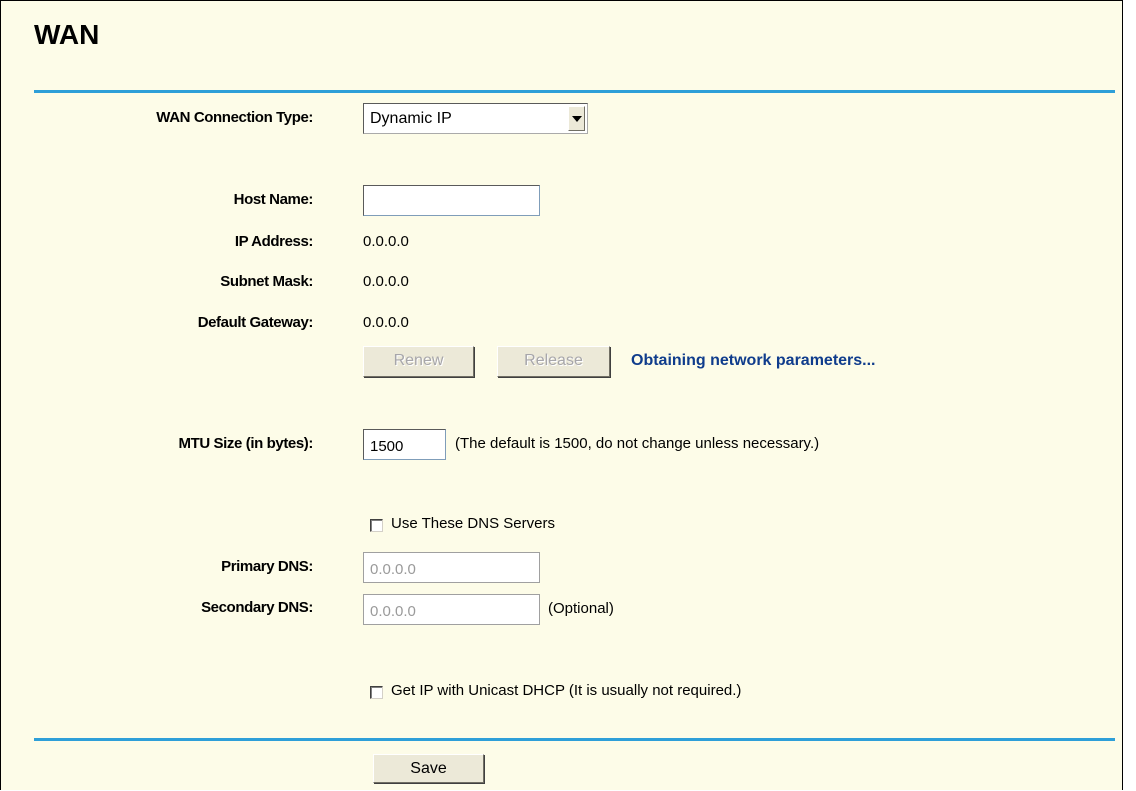  I want to click on use-dns-checkbox, so click(376, 525).